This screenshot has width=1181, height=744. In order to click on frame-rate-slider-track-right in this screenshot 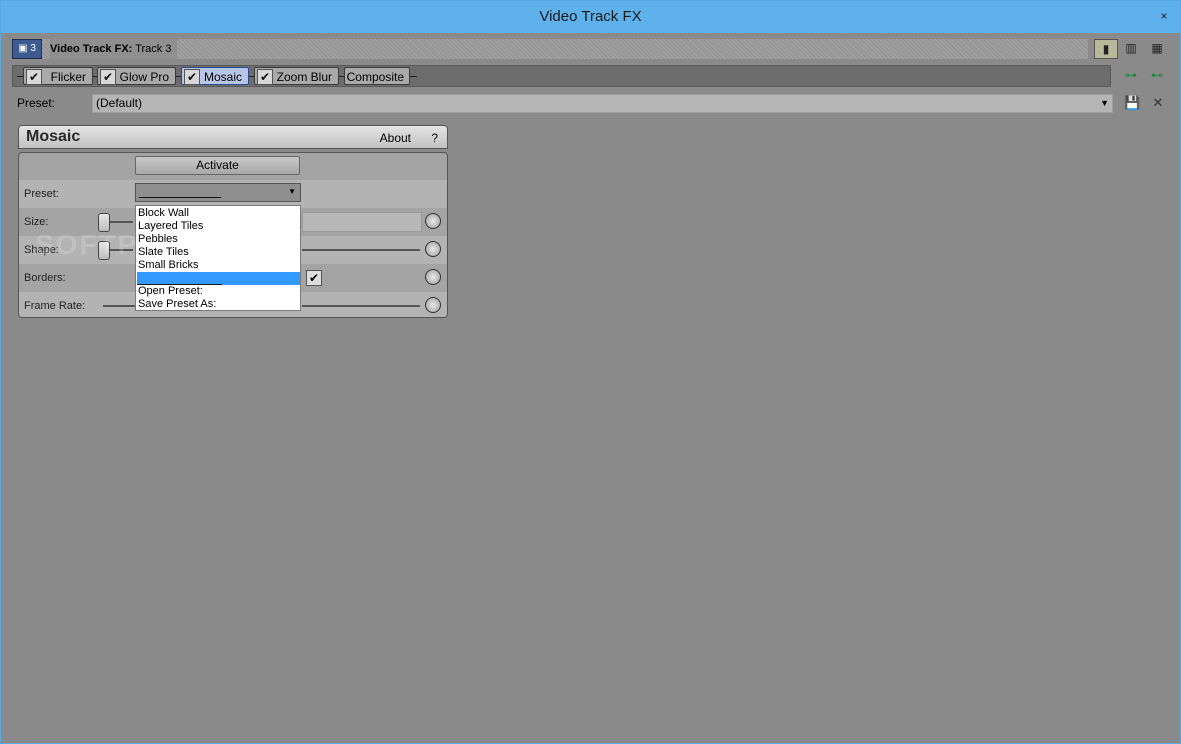, I will do `click(361, 306)`.